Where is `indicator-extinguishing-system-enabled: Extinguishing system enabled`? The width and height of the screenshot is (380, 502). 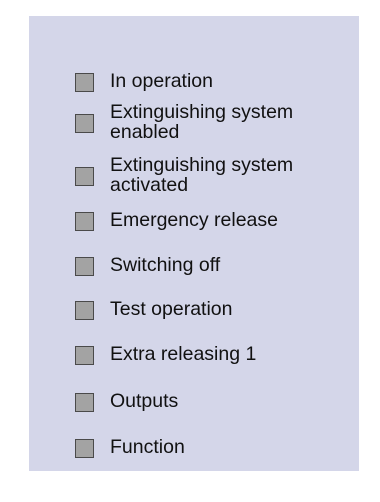
indicator-extinguishing-system-enabled: Extinguishing system enabled is located at coordinates (212, 122).